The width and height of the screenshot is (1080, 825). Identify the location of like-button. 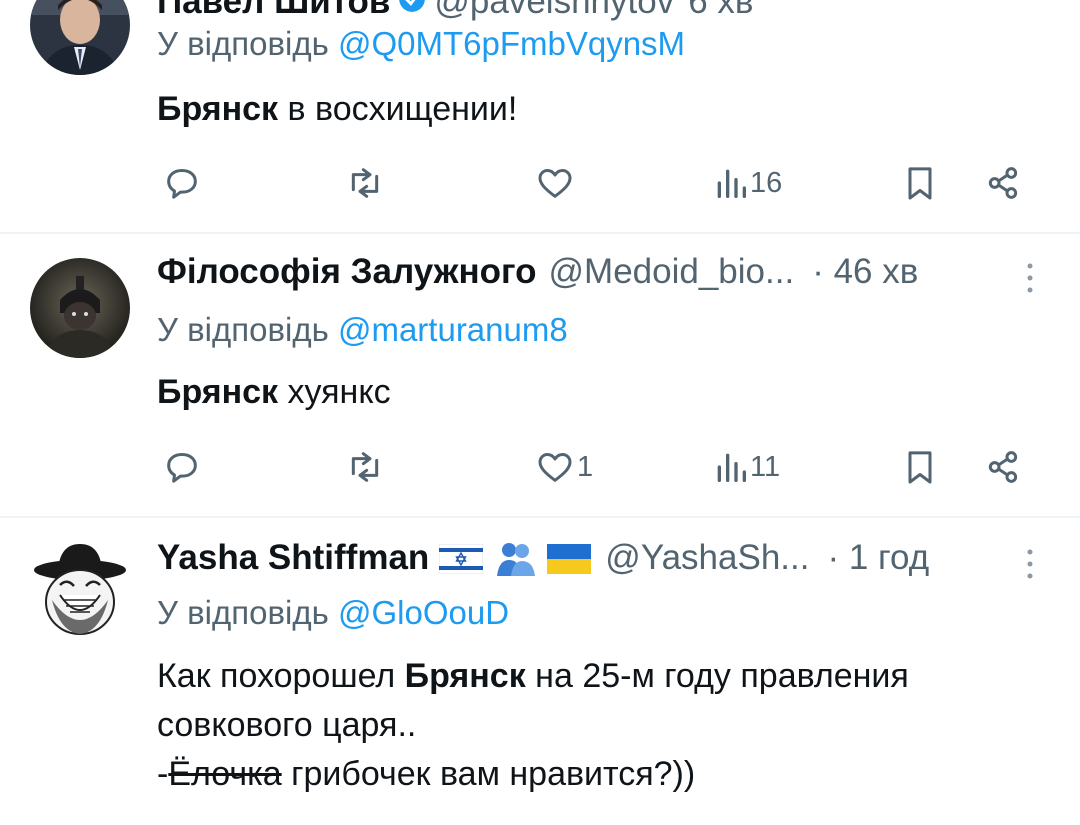
(555, 183).